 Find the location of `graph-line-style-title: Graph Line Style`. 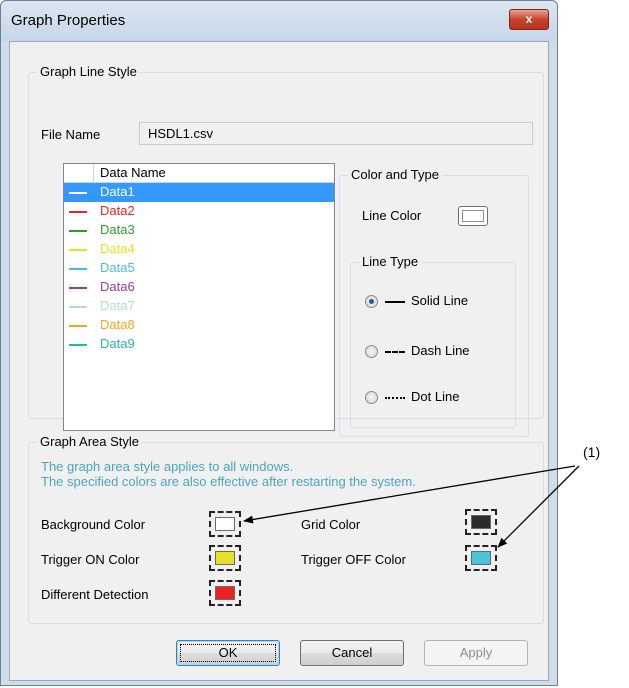

graph-line-style-title: Graph Line Style is located at coordinates (88, 72).